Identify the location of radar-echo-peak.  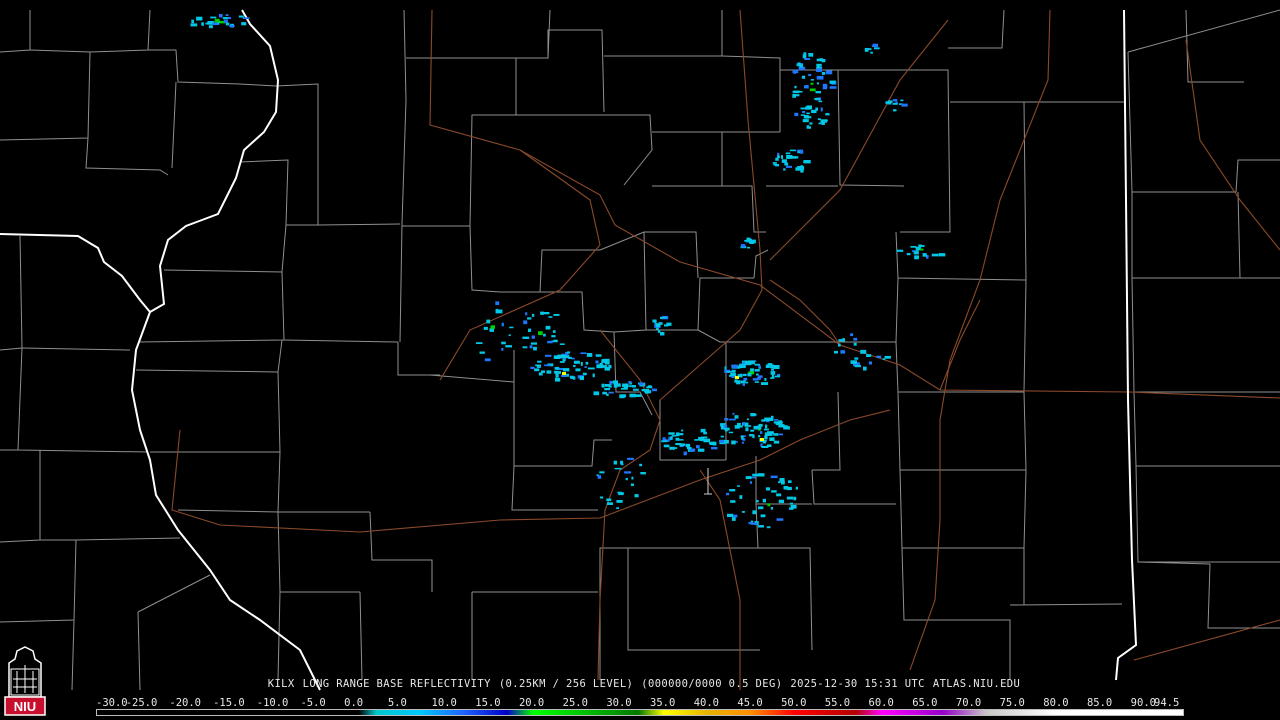
(762, 439).